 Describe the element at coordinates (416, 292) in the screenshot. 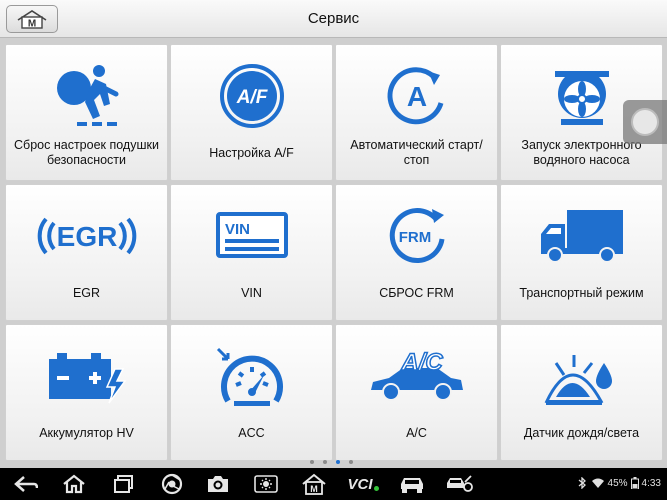

I see `tile-label: СБРОС FRM` at that location.